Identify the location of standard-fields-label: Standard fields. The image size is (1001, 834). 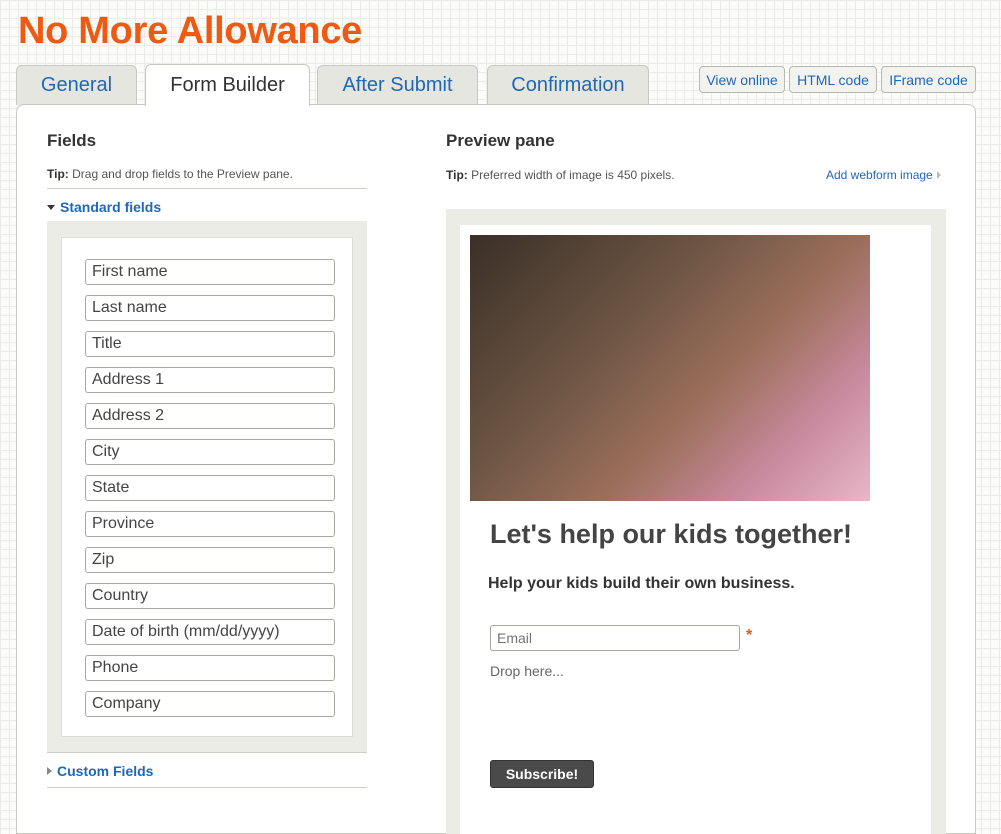
(111, 207).